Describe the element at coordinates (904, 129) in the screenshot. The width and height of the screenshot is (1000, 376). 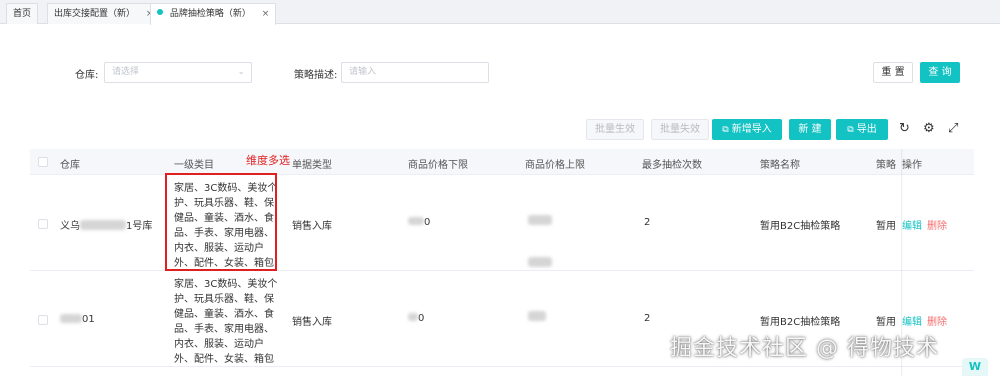
I see `refresh-icon: ↻` at that location.